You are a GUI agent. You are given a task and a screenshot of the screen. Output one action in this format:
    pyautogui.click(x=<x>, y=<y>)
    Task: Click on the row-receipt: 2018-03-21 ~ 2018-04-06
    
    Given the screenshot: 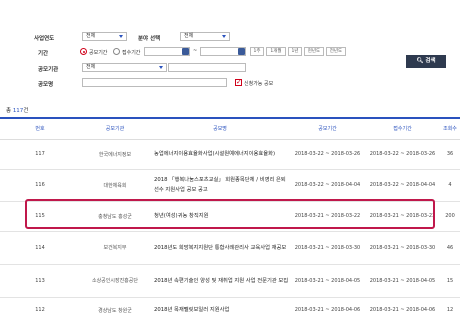 What is the action you would take?
    pyautogui.click(x=402, y=306)
    